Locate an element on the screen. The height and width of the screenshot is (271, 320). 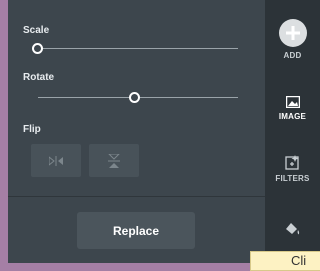
flip-vertical-icon is located at coordinates (114, 160).